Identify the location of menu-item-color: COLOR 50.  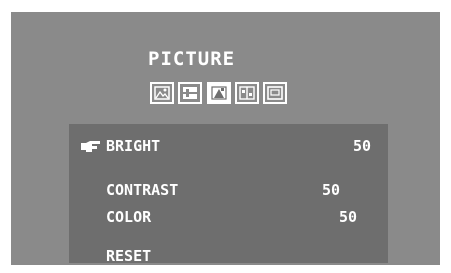
(228, 217).